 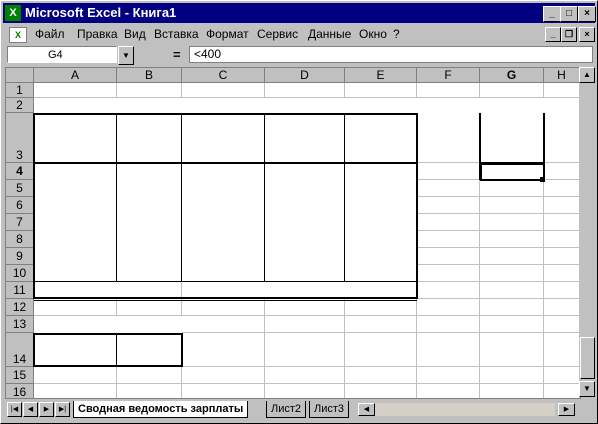 I want to click on workbook-icon: X, so click(x=18, y=35).